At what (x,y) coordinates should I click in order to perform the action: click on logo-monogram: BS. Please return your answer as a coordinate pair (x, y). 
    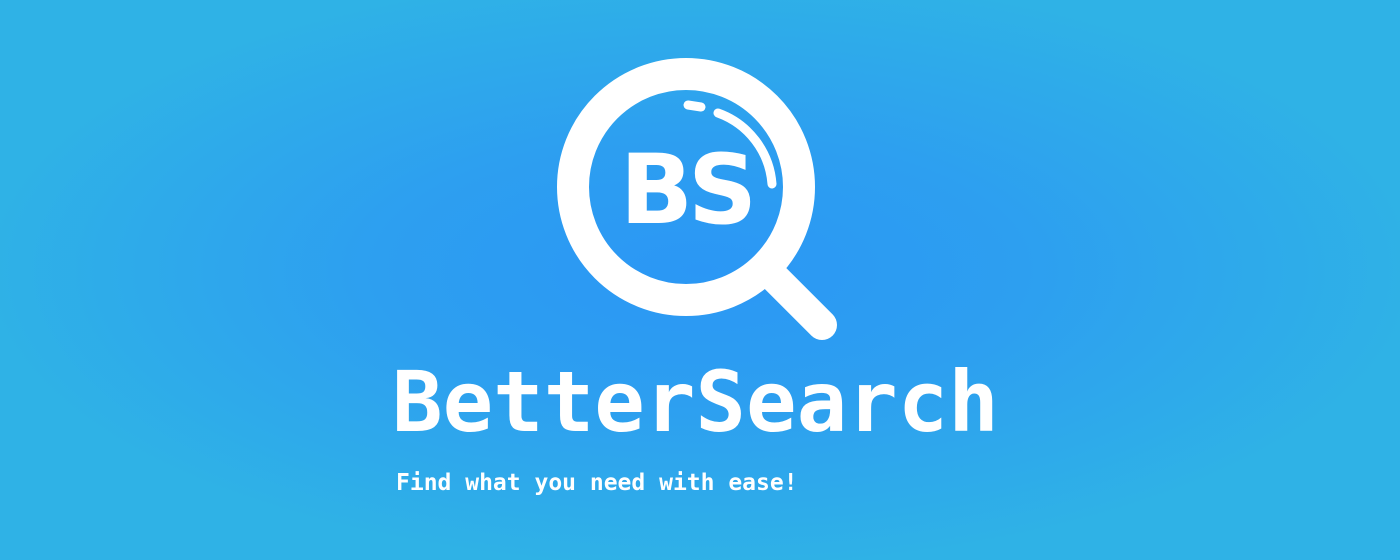
    Looking at the image, I should click on (688, 190).